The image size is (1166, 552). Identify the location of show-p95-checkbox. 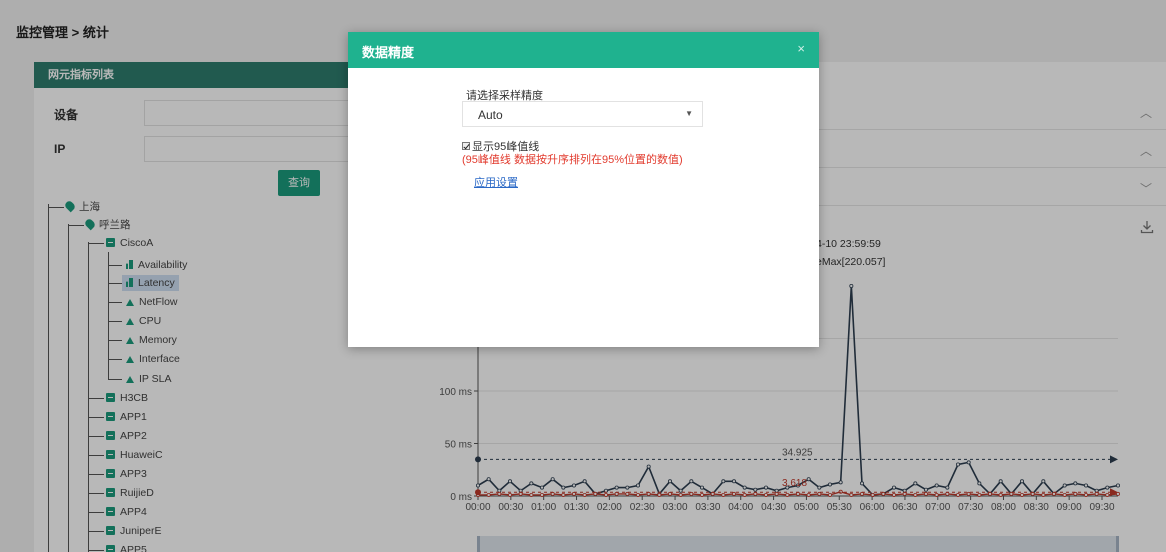
(466, 146).